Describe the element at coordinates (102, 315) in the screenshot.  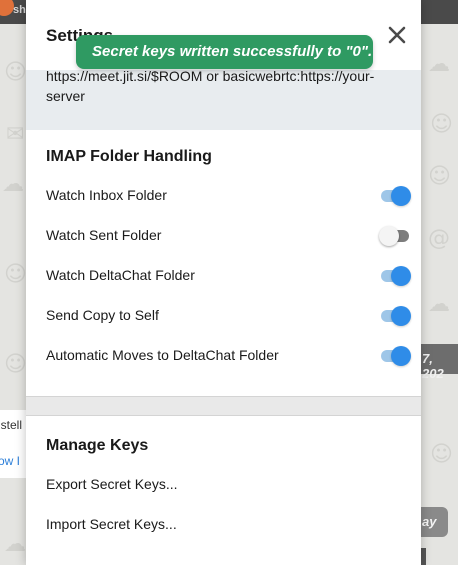
I see `setting-label: Send Copy to Self` at that location.